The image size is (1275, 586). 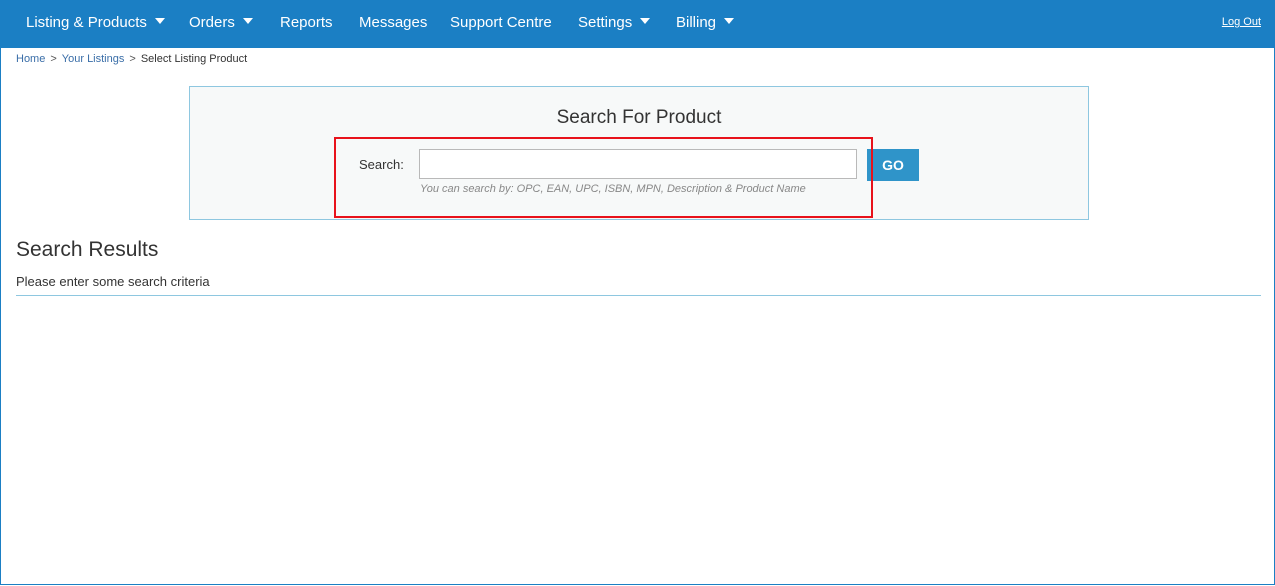 I want to click on search-panel-title: Search For Product, so click(x=639, y=117).